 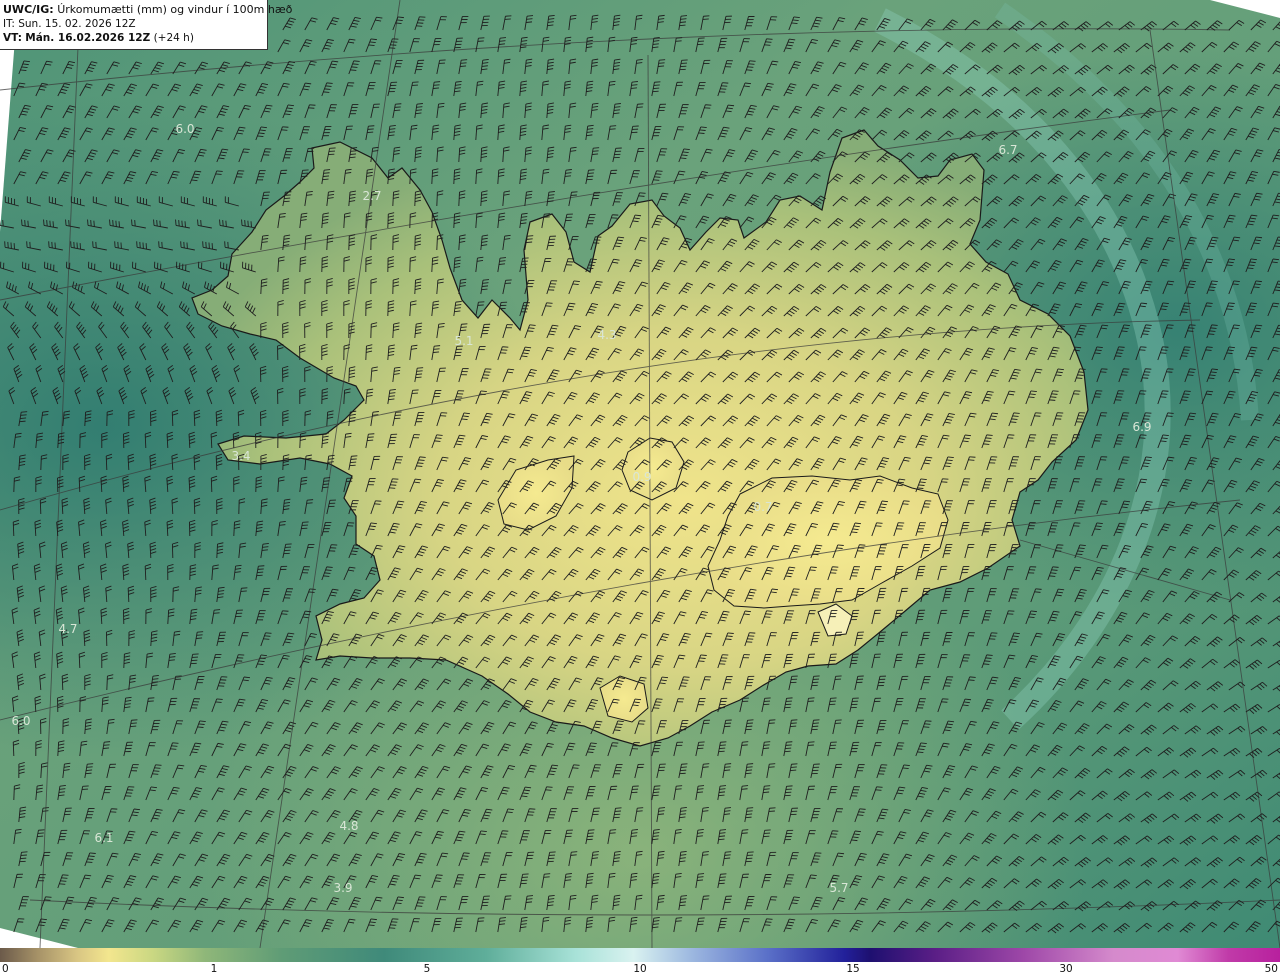 What do you see at coordinates (642, 477) in the screenshot?
I see `label-0-9-hofsjokull: 0.9` at bounding box center [642, 477].